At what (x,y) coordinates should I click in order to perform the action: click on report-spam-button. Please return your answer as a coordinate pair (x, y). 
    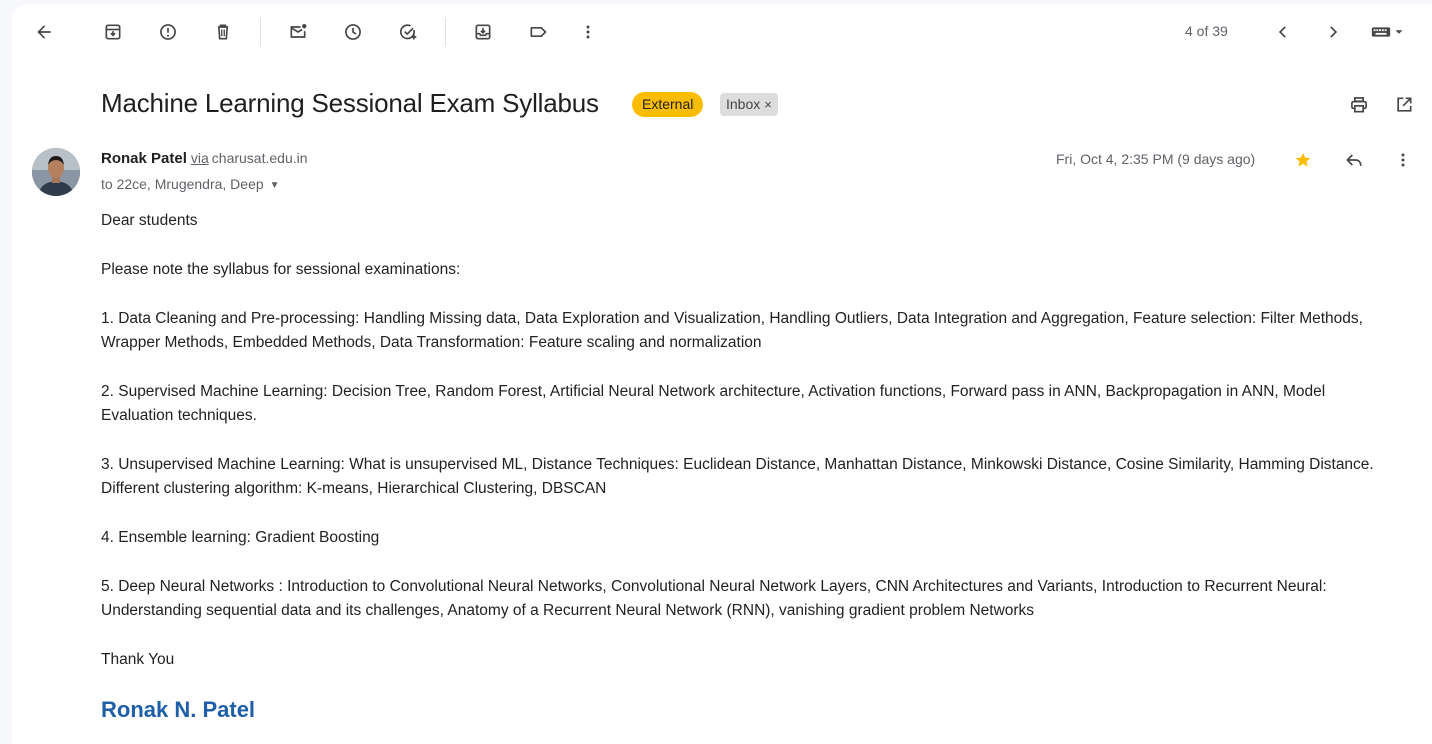
    Looking at the image, I should click on (168, 32).